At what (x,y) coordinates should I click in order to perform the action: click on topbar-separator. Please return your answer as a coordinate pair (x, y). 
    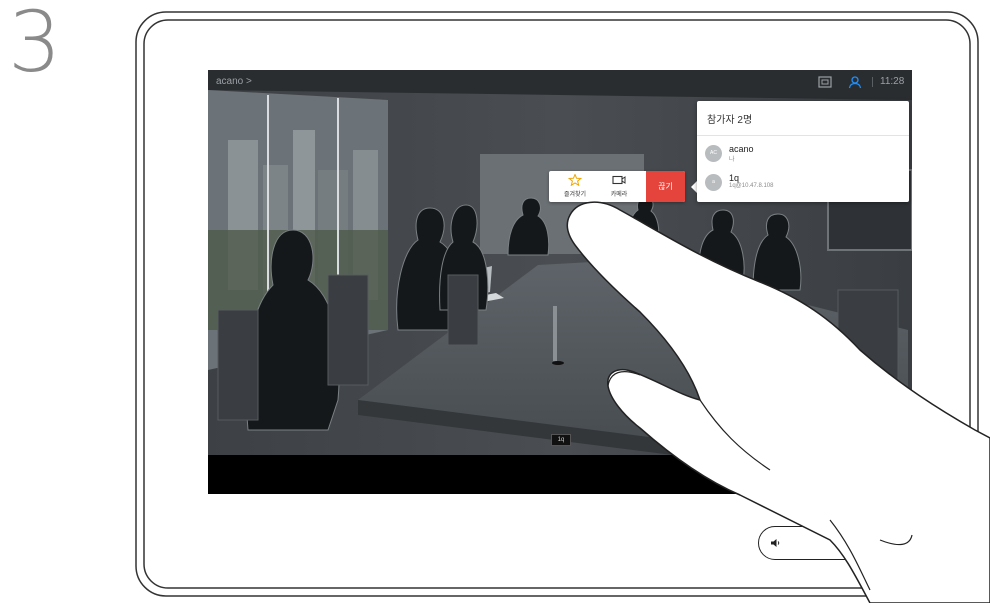
    Looking at the image, I should click on (872, 82).